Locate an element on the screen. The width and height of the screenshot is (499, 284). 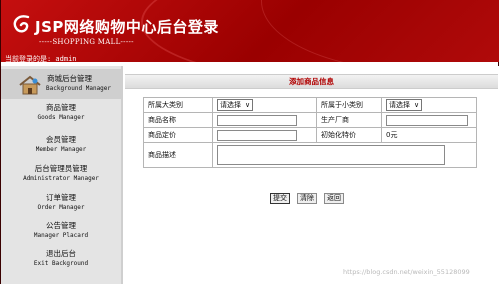
maker-cell is located at coordinates (429, 120).